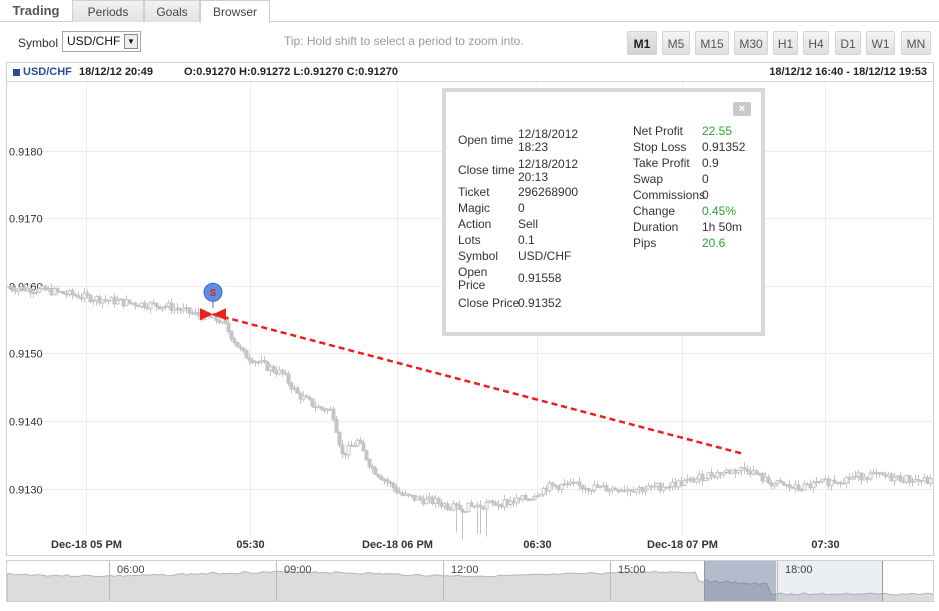  Describe the element at coordinates (545, 256) in the screenshot. I see `info-value: USD/CHF` at that location.